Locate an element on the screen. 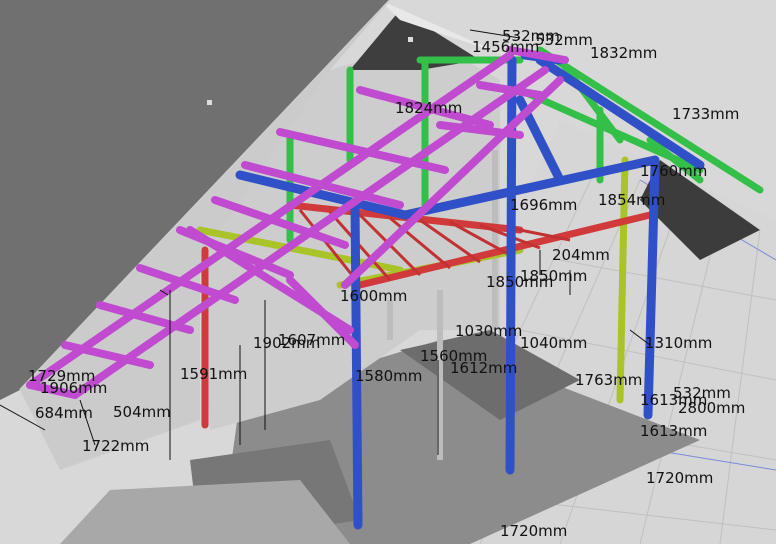 The width and height of the screenshot is (776, 544). dim-label: 204mm is located at coordinates (581, 255).